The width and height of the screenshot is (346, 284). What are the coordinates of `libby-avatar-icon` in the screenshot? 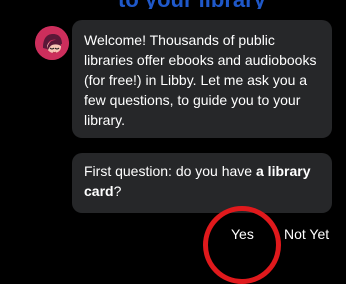 It's located at (52, 43).